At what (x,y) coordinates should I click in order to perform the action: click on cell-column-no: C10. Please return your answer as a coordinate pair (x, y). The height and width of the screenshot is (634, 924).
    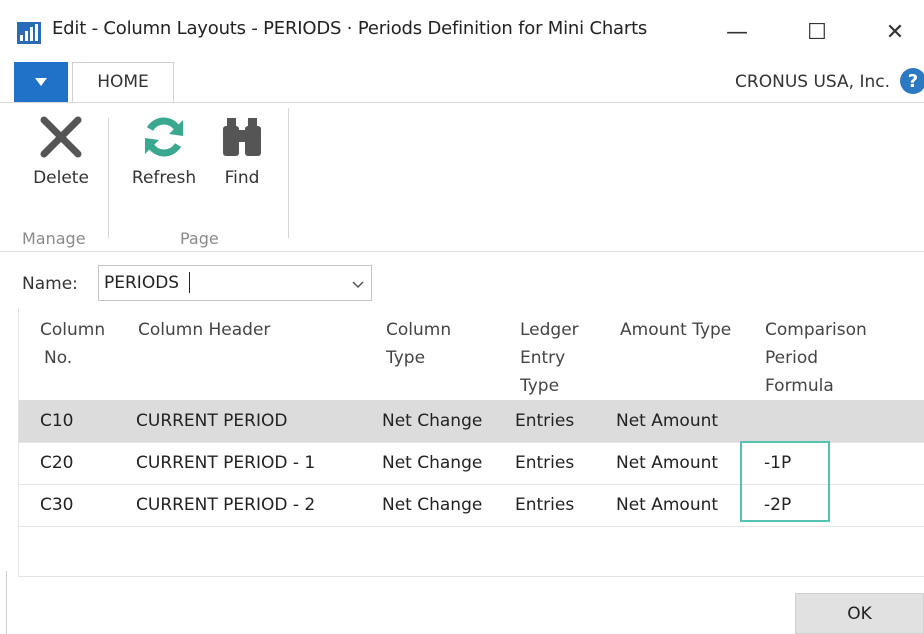
    Looking at the image, I should click on (57, 421).